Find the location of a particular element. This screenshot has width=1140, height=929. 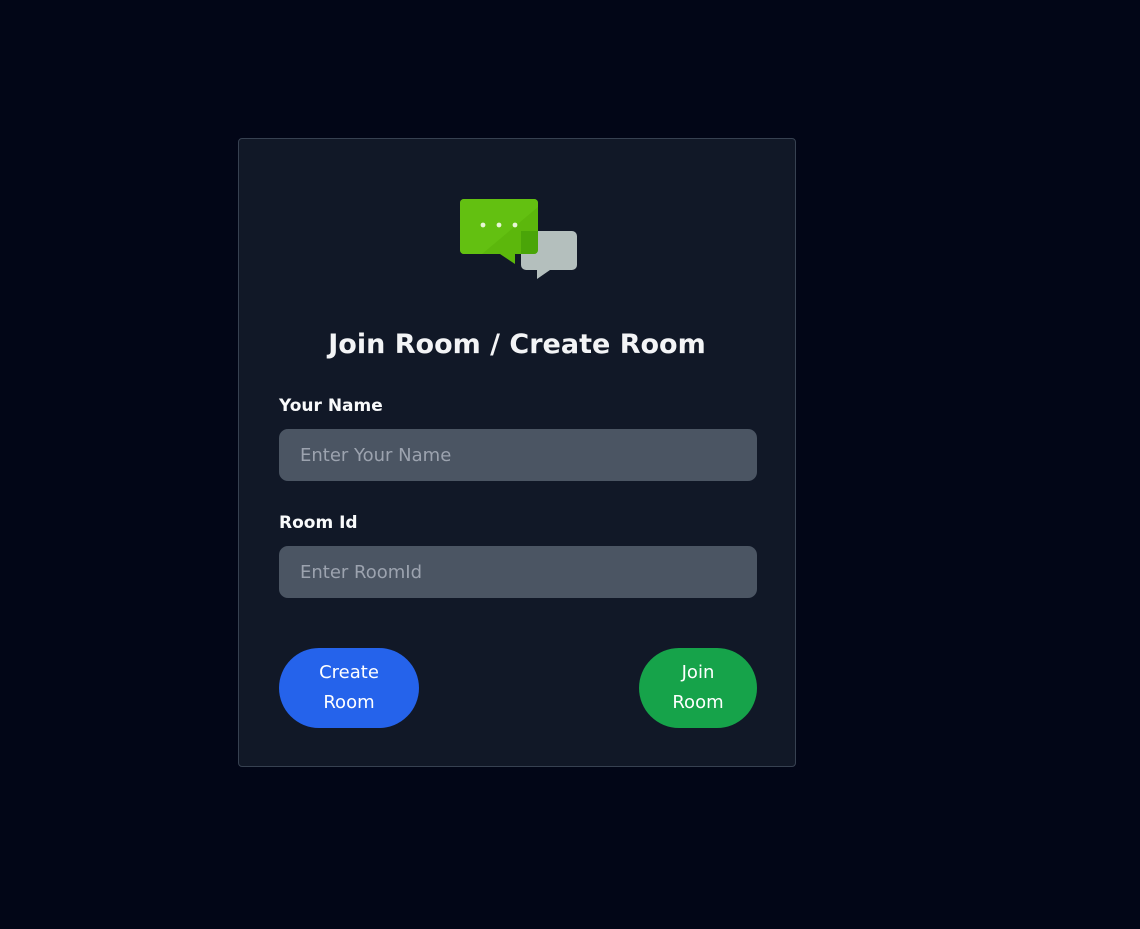

page-title: Join Room / Create Room is located at coordinates (517, 344).